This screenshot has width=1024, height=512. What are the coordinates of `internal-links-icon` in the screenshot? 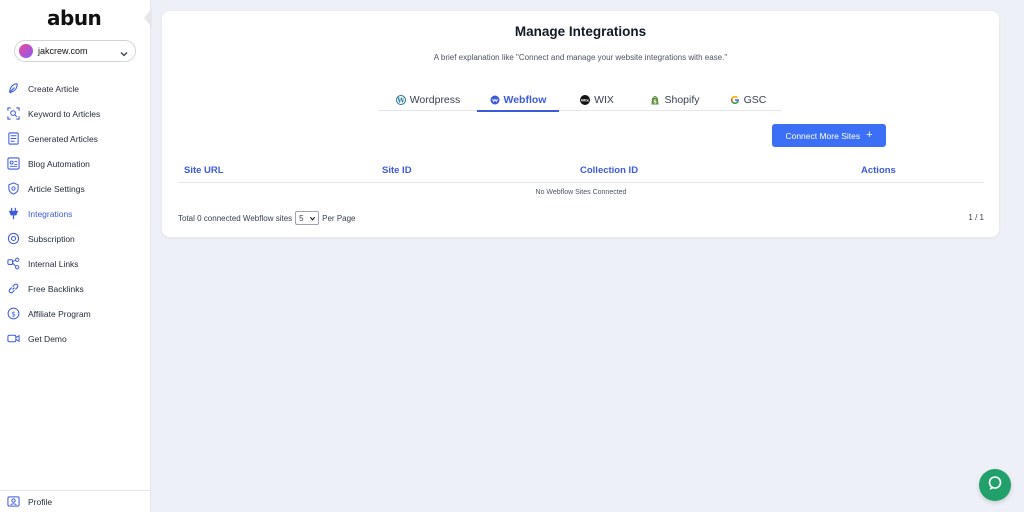 It's located at (13, 263).